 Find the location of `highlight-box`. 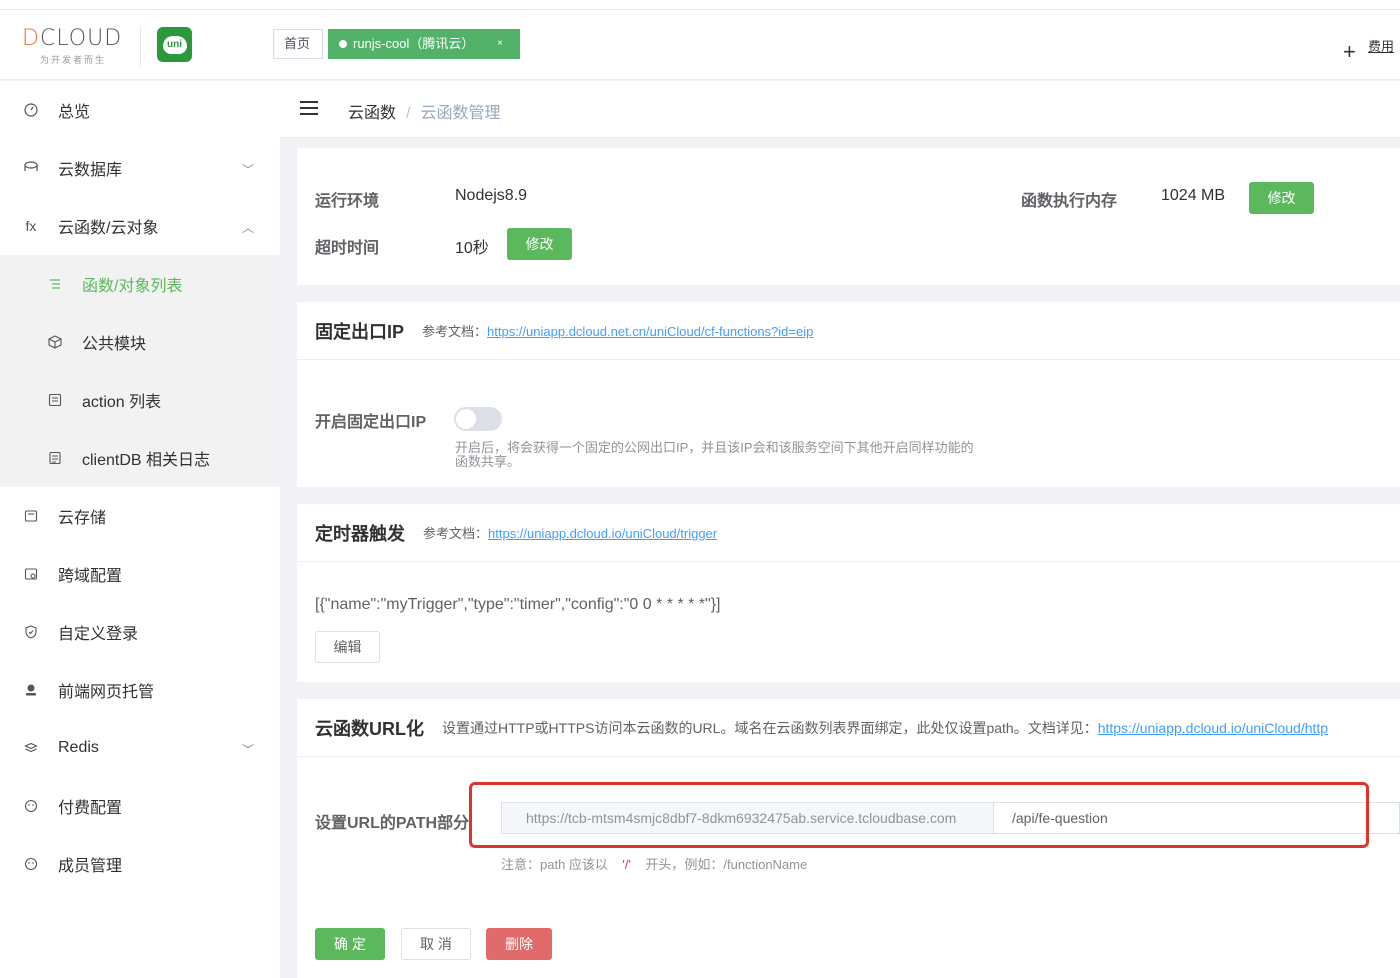

highlight-box is located at coordinates (919, 815).